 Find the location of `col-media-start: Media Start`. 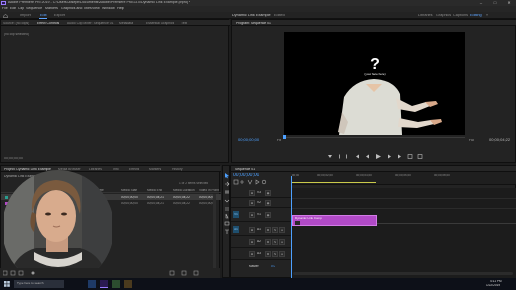

col-media-start: Media Start is located at coordinates (129, 190).